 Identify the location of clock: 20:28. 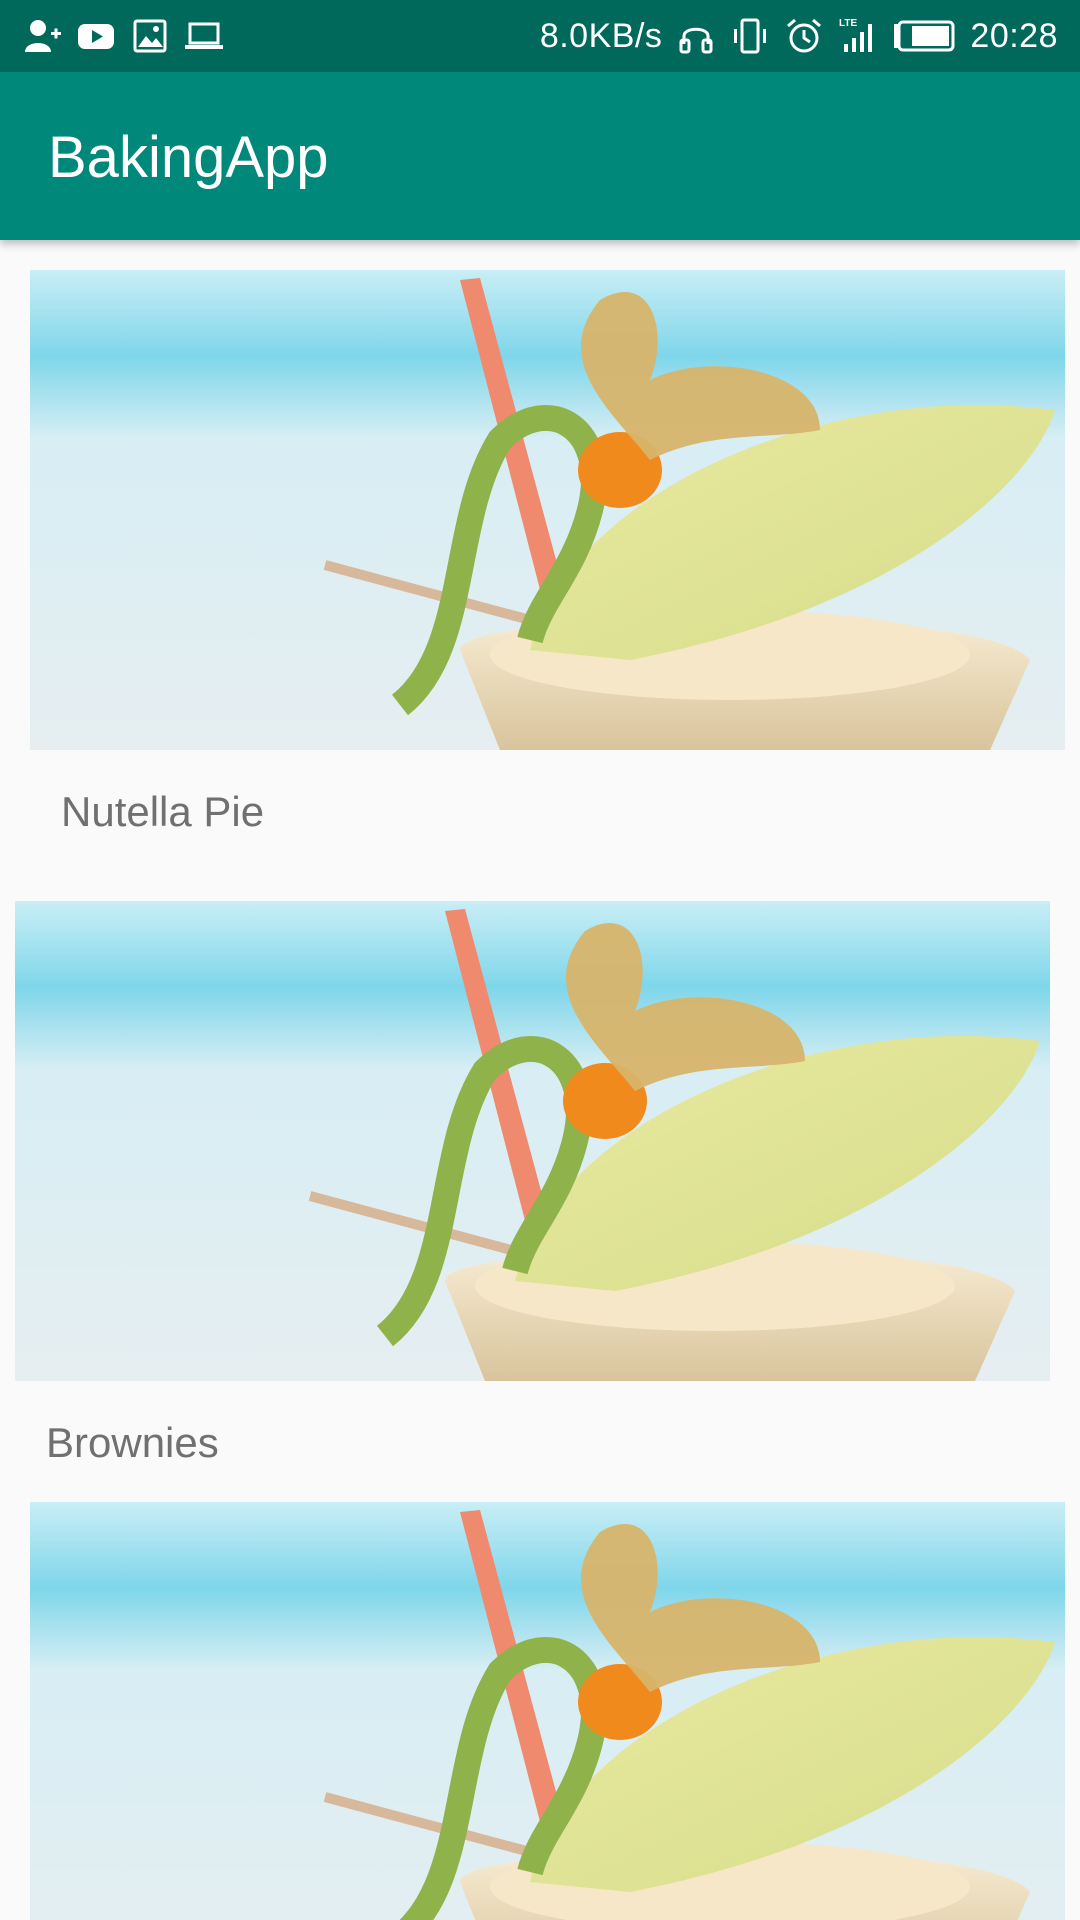
(1014, 35).